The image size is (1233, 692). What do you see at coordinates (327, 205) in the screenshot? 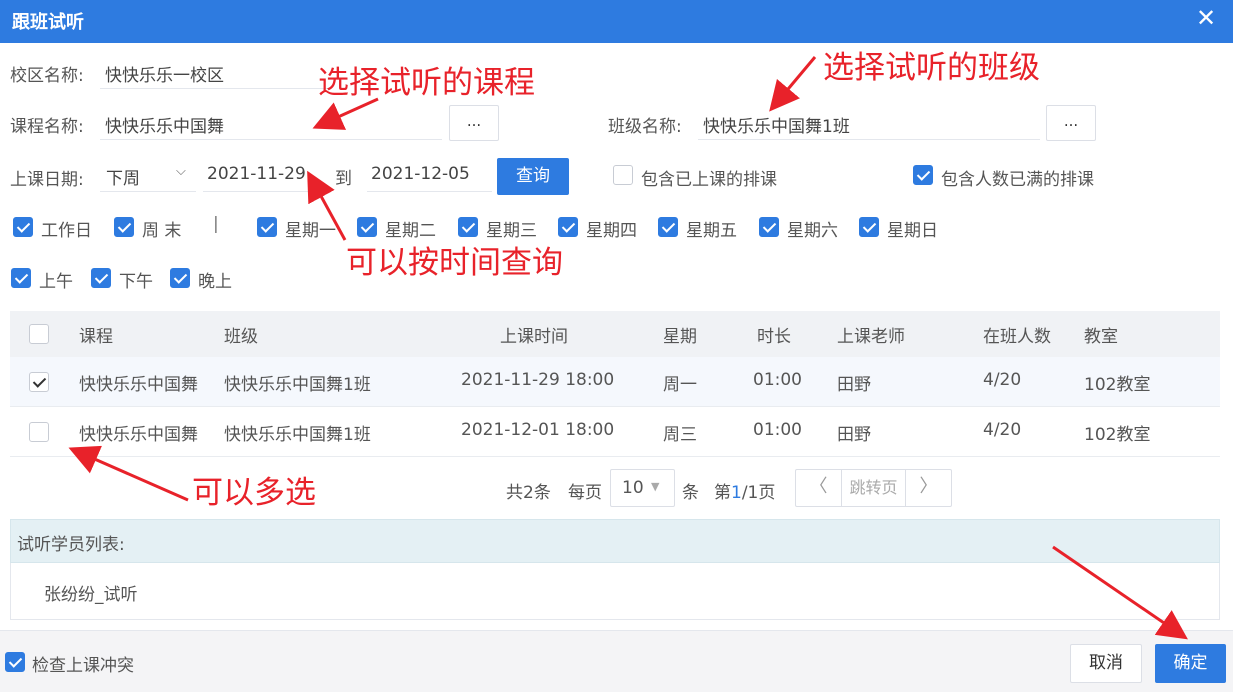
I see `arrow-time` at bounding box center [327, 205].